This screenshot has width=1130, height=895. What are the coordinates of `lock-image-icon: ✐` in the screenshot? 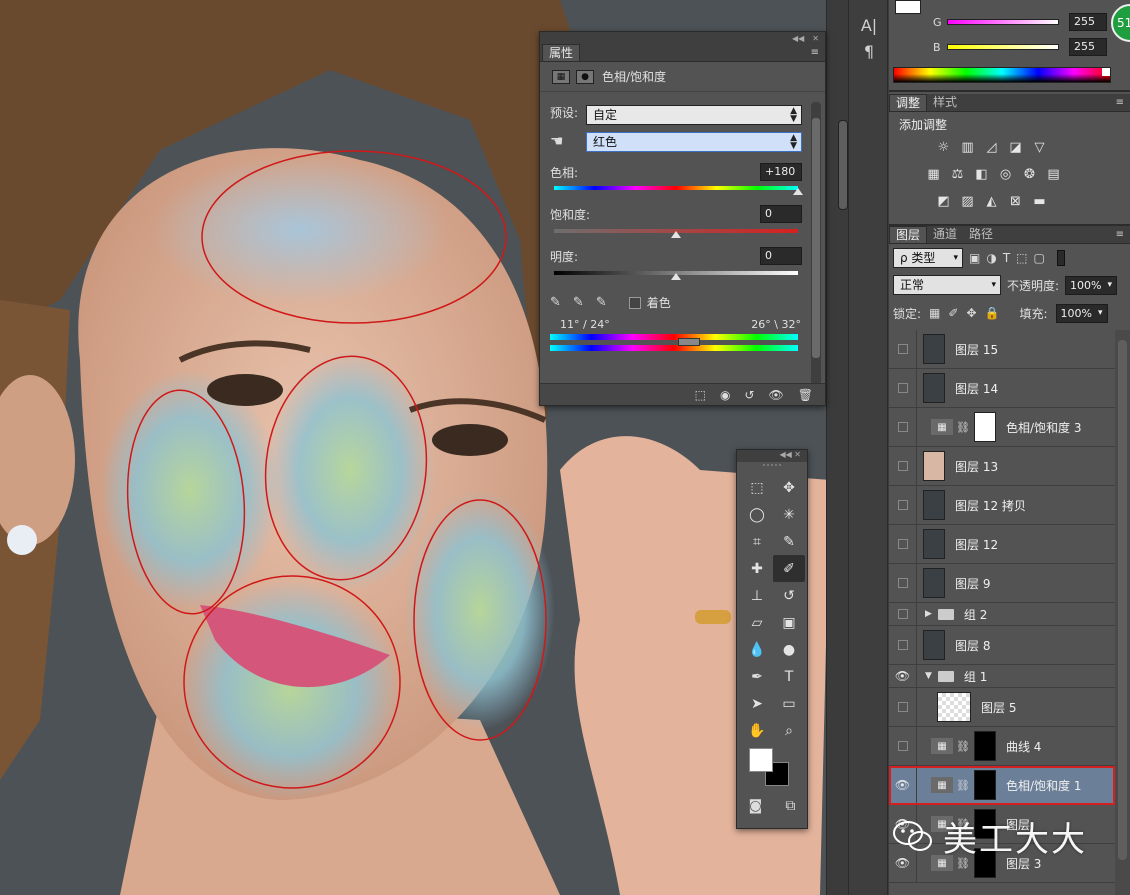 It's located at (953, 313).